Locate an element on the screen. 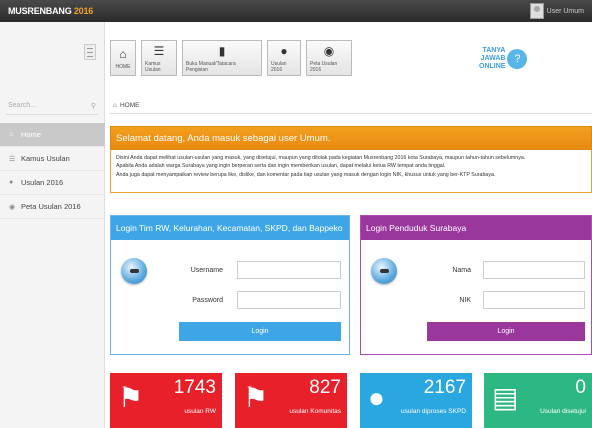 This screenshot has height=428, width=592. tanya-jawab-online-link: TANYA JAWAB ONLINE ? is located at coordinates (507, 59).